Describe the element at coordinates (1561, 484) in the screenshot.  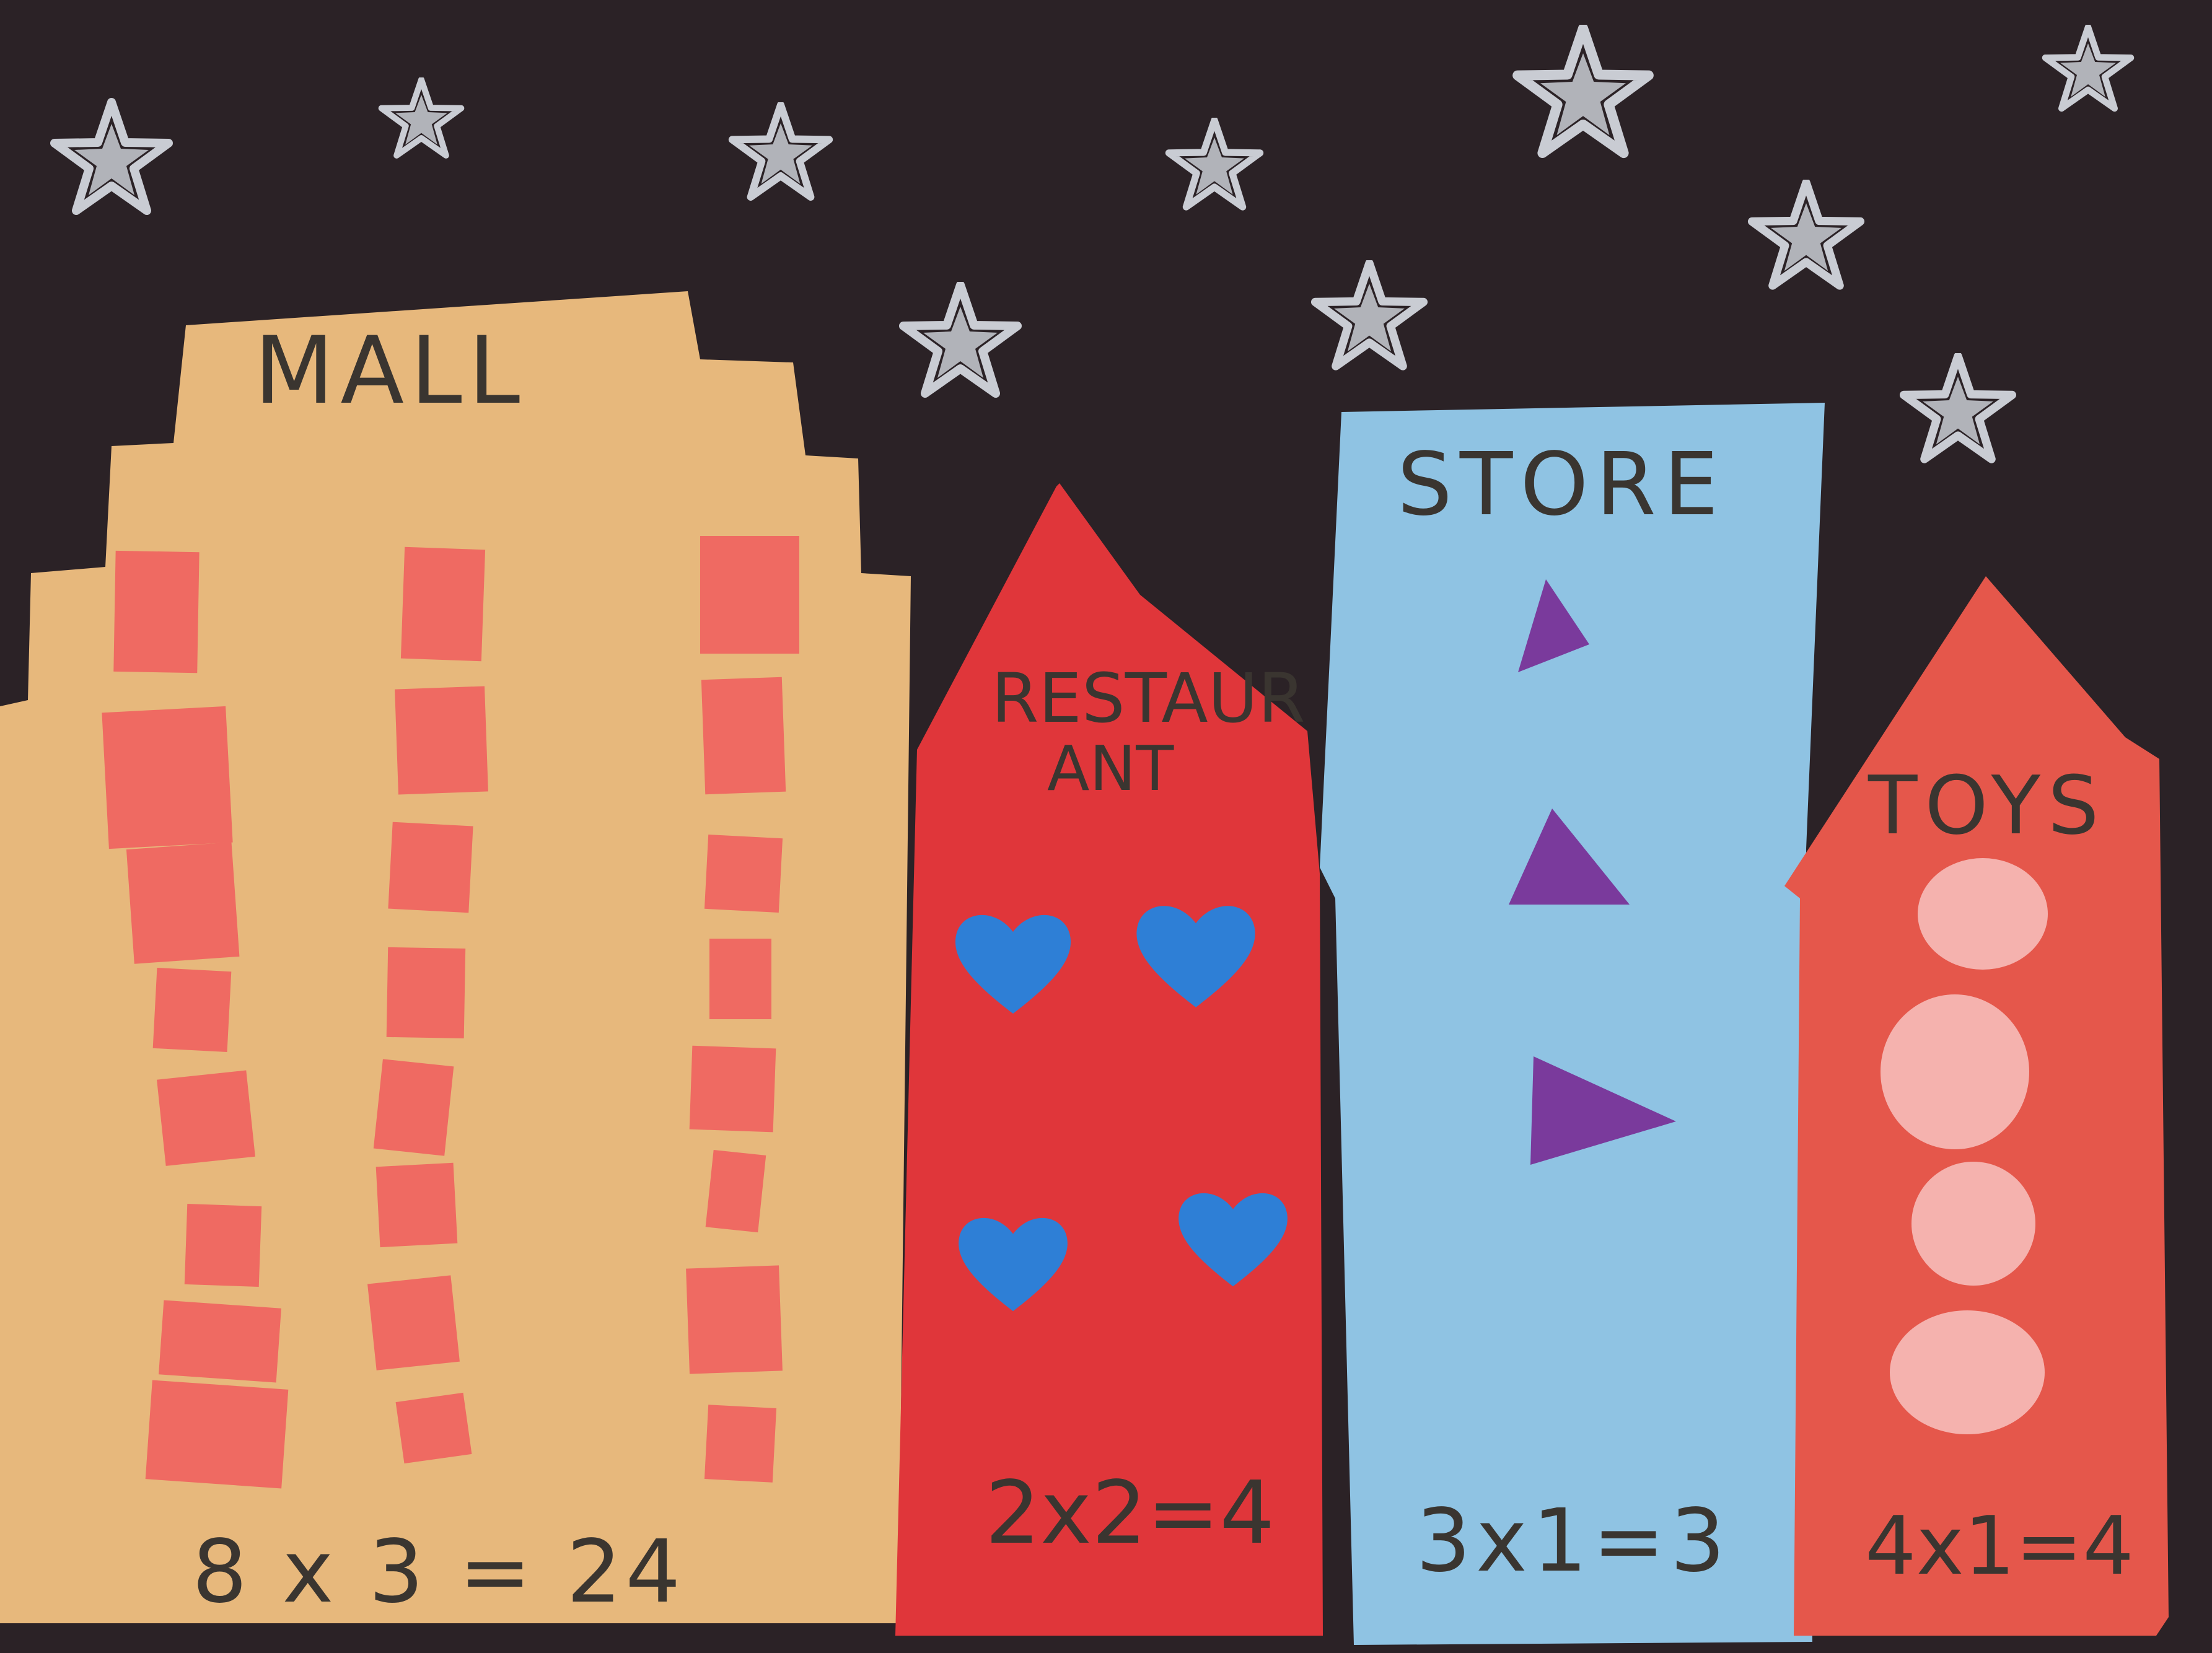
I see `store-label: STORE` at that location.